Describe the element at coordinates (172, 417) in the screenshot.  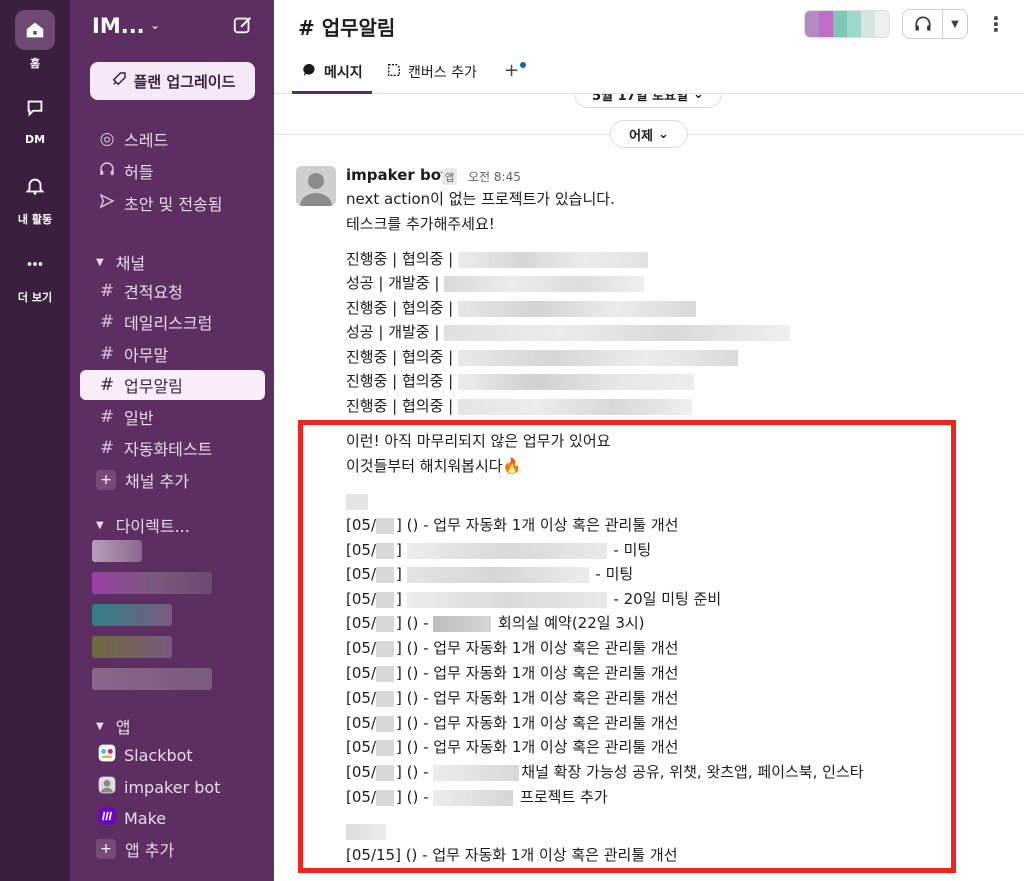
I see `sidebar-channel: # 일반` at that location.